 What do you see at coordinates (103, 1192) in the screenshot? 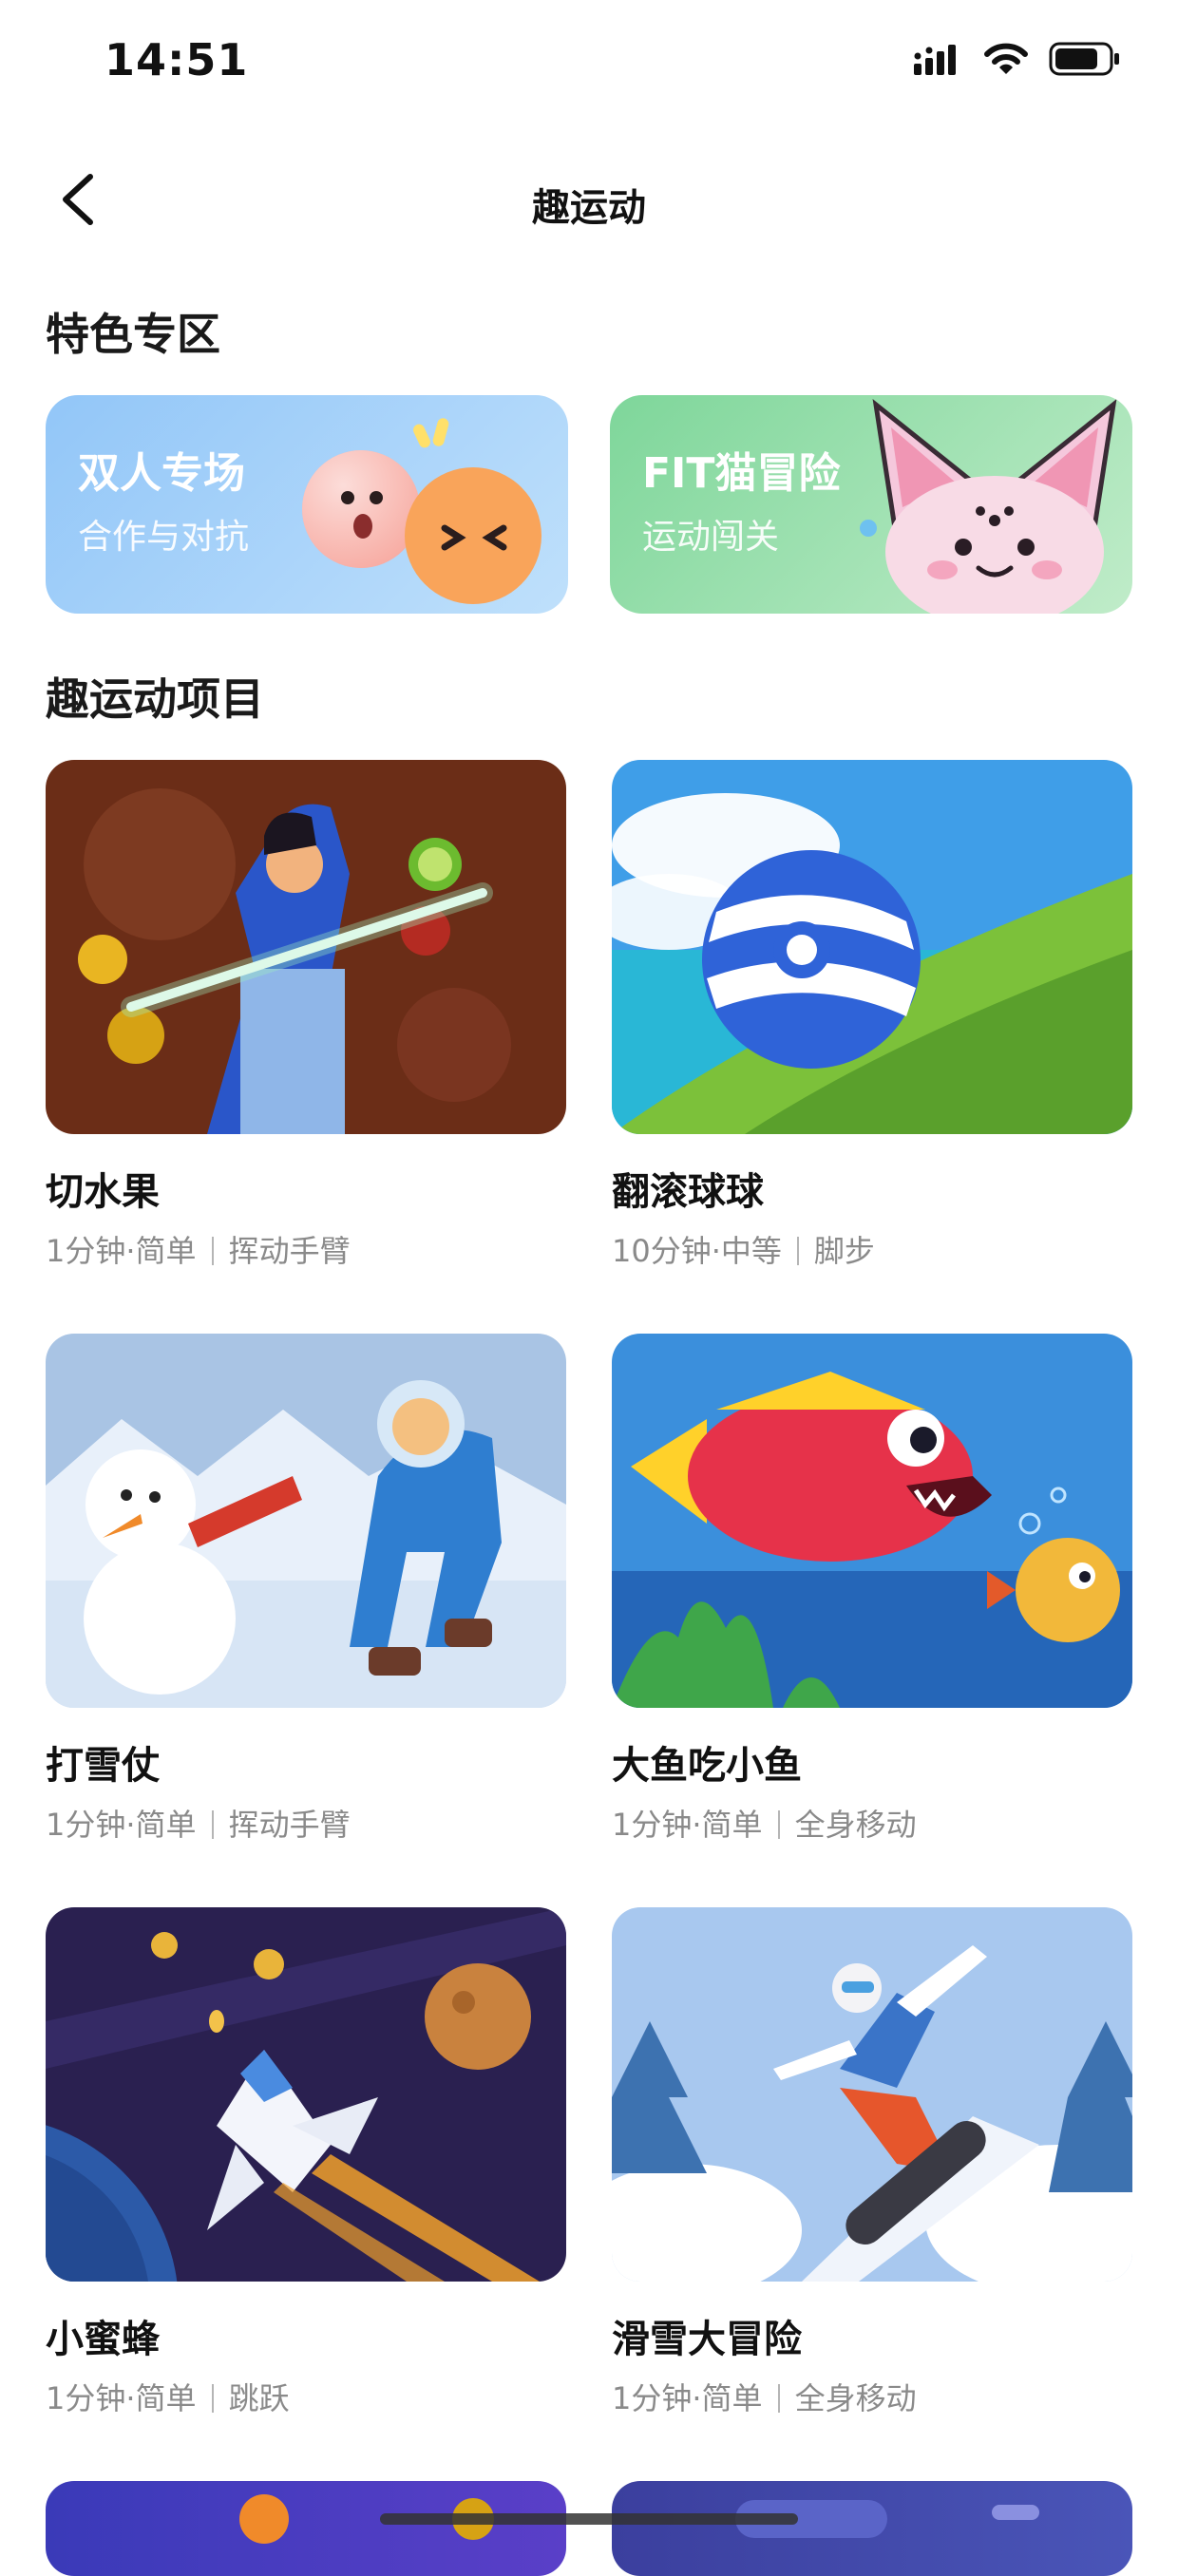
I see `game-name: 切水果` at bounding box center [103, 1192].